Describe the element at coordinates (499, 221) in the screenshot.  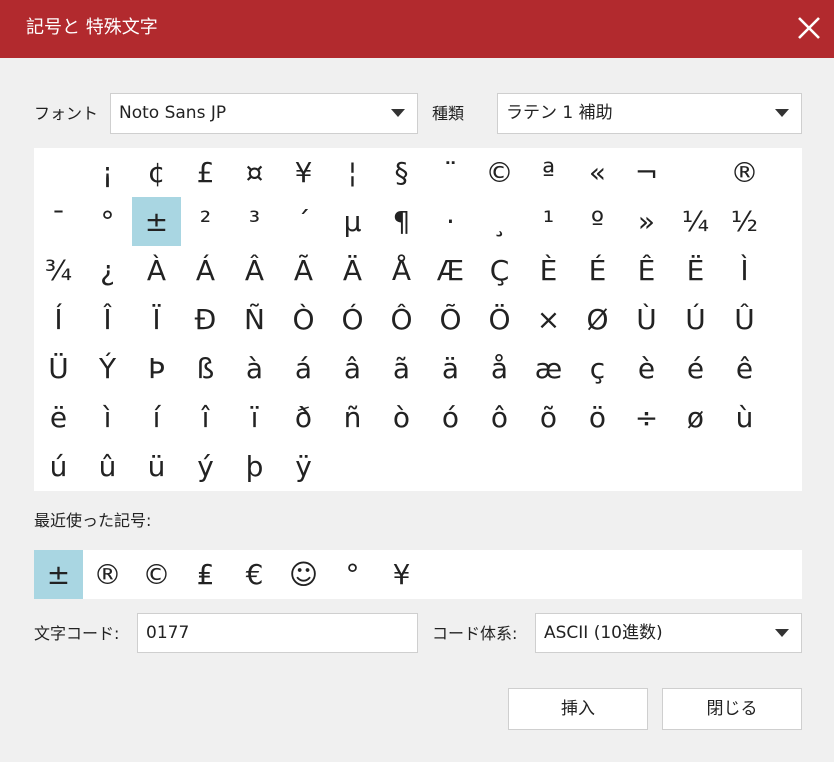
I see `symbol-cell: ¸` at that location.